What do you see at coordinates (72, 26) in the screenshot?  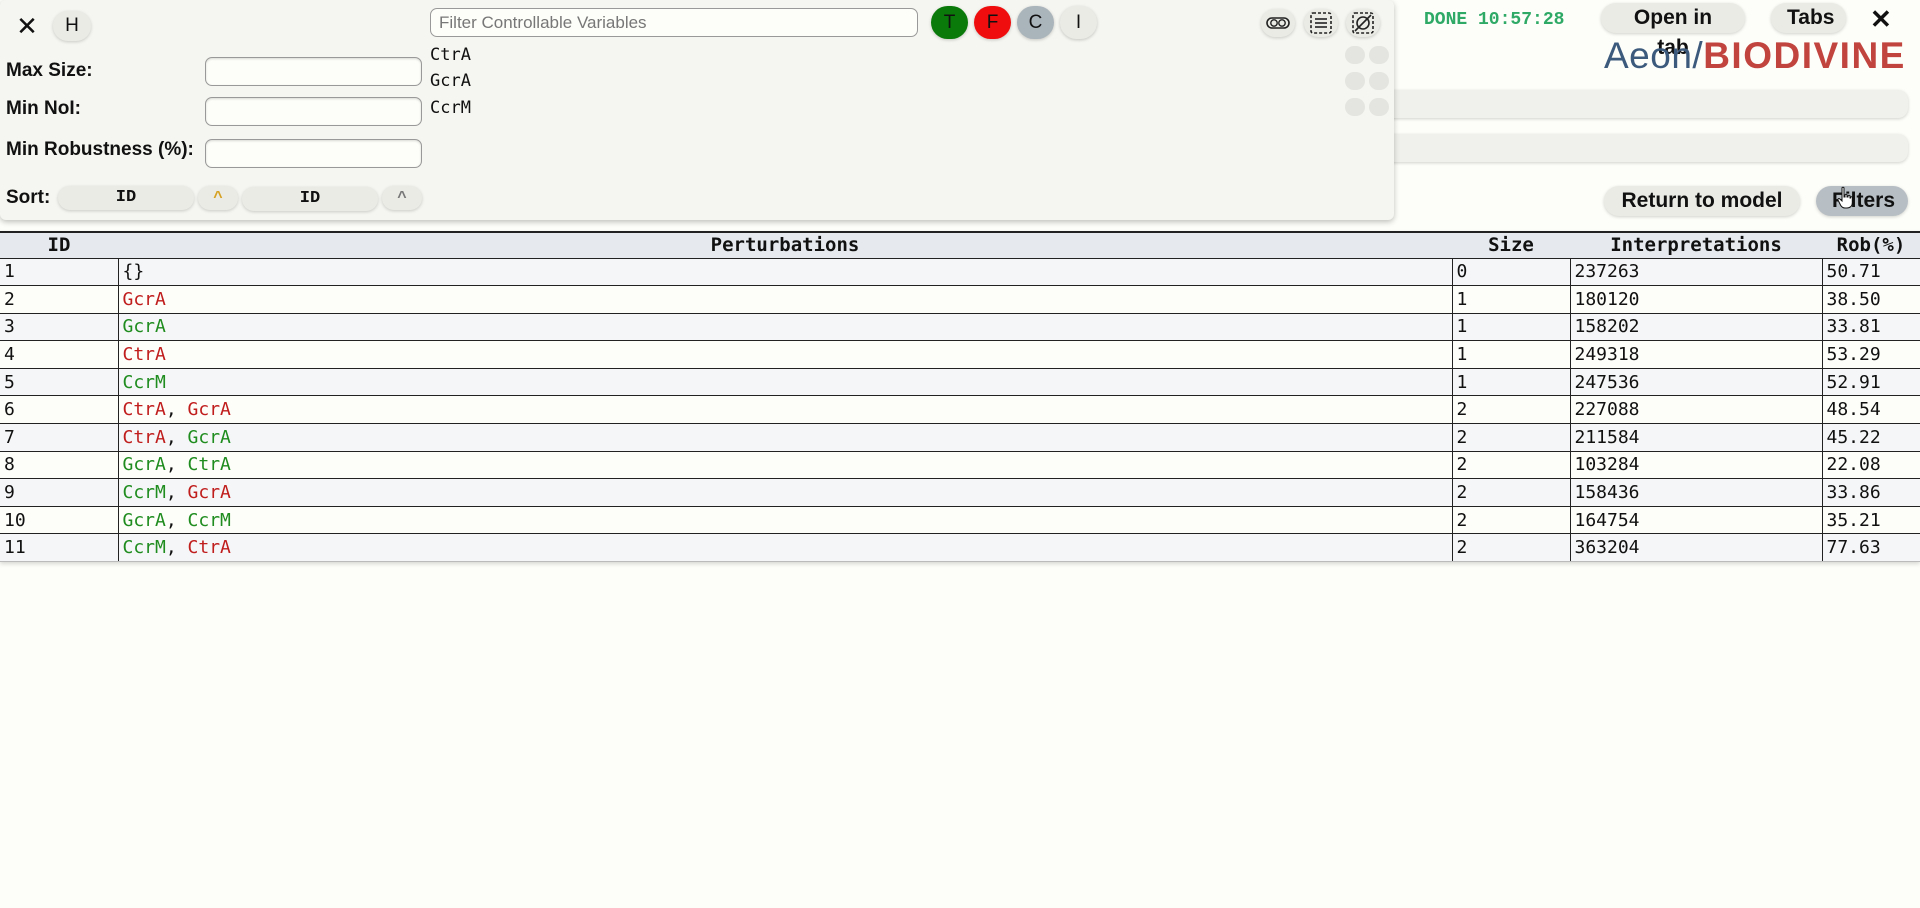 I see `help-button: H` at bounding box center [72, 26].